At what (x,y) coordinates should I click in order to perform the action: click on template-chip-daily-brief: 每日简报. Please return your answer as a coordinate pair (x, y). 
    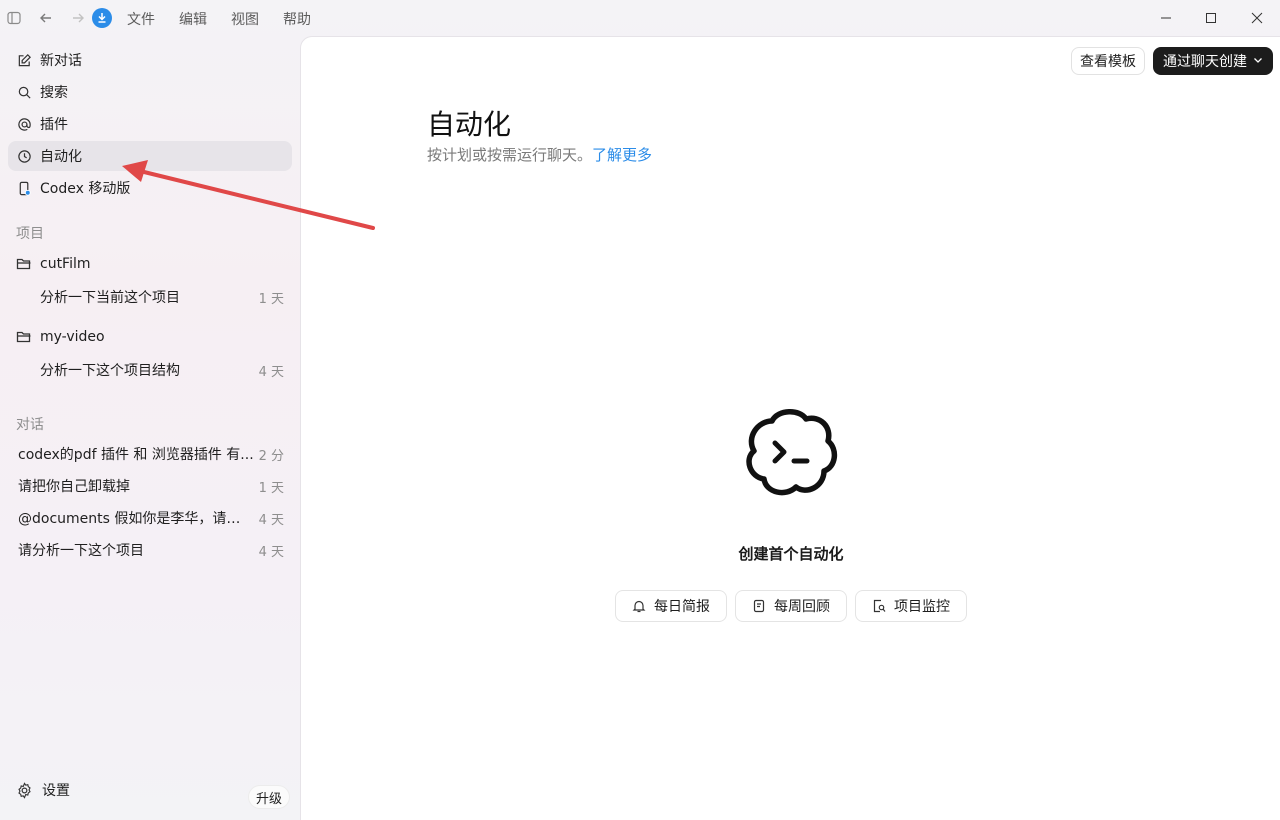
    Looking at the image, I should click on (671, 606).